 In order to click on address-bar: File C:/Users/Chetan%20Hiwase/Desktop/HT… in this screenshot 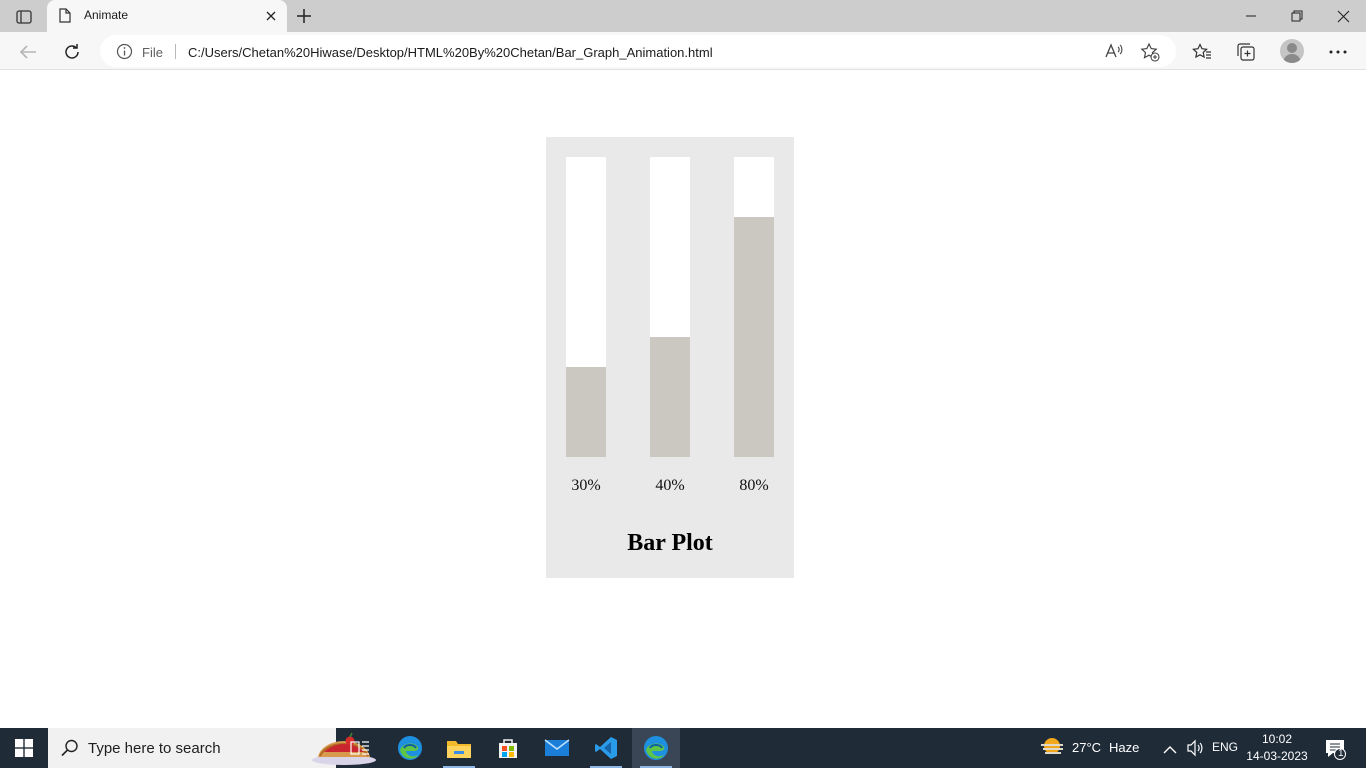, I will do `click(638, 51)`.